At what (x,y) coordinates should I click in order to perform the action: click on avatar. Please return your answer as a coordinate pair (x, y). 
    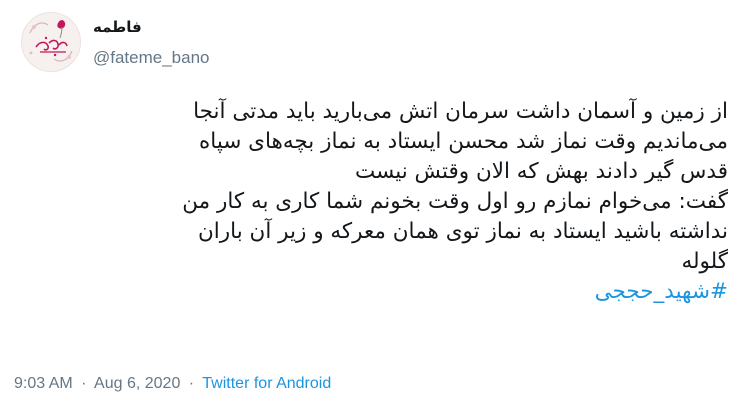
    Looking at the image, I should click on (51, 42).